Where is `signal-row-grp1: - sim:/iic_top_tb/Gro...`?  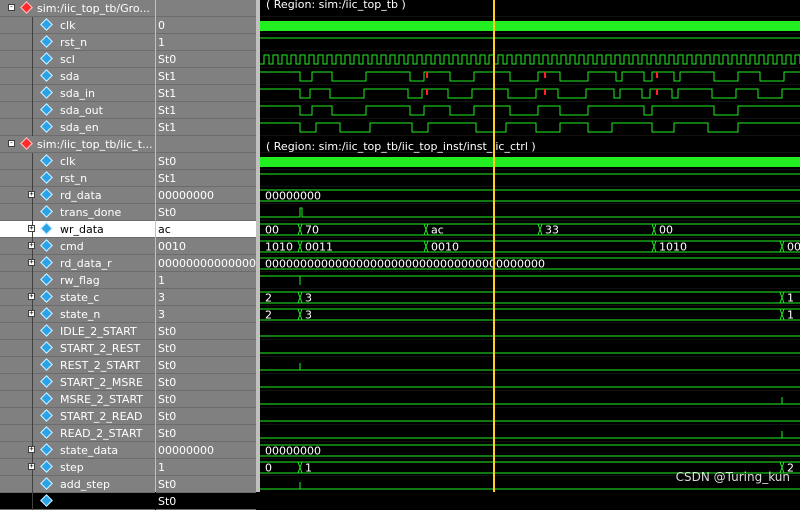 signal-row-grp1: - sim:/iic_top_tb/Gro... is located at coordinates (77, 8).